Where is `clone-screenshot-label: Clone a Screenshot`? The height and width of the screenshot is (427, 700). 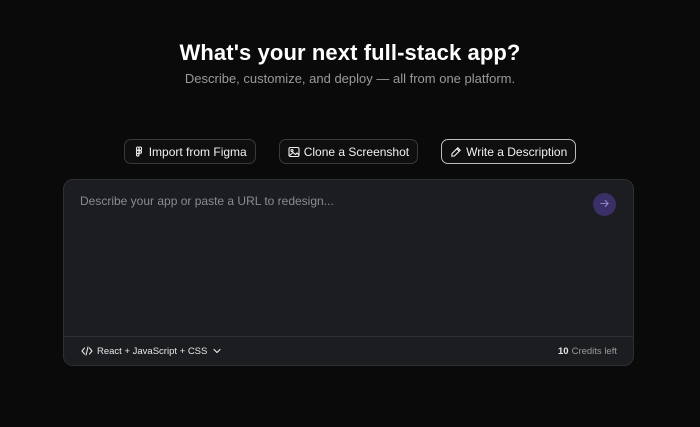 clone-screenshot-label: Clone a Screenshot is located at coordinates (356, 151).